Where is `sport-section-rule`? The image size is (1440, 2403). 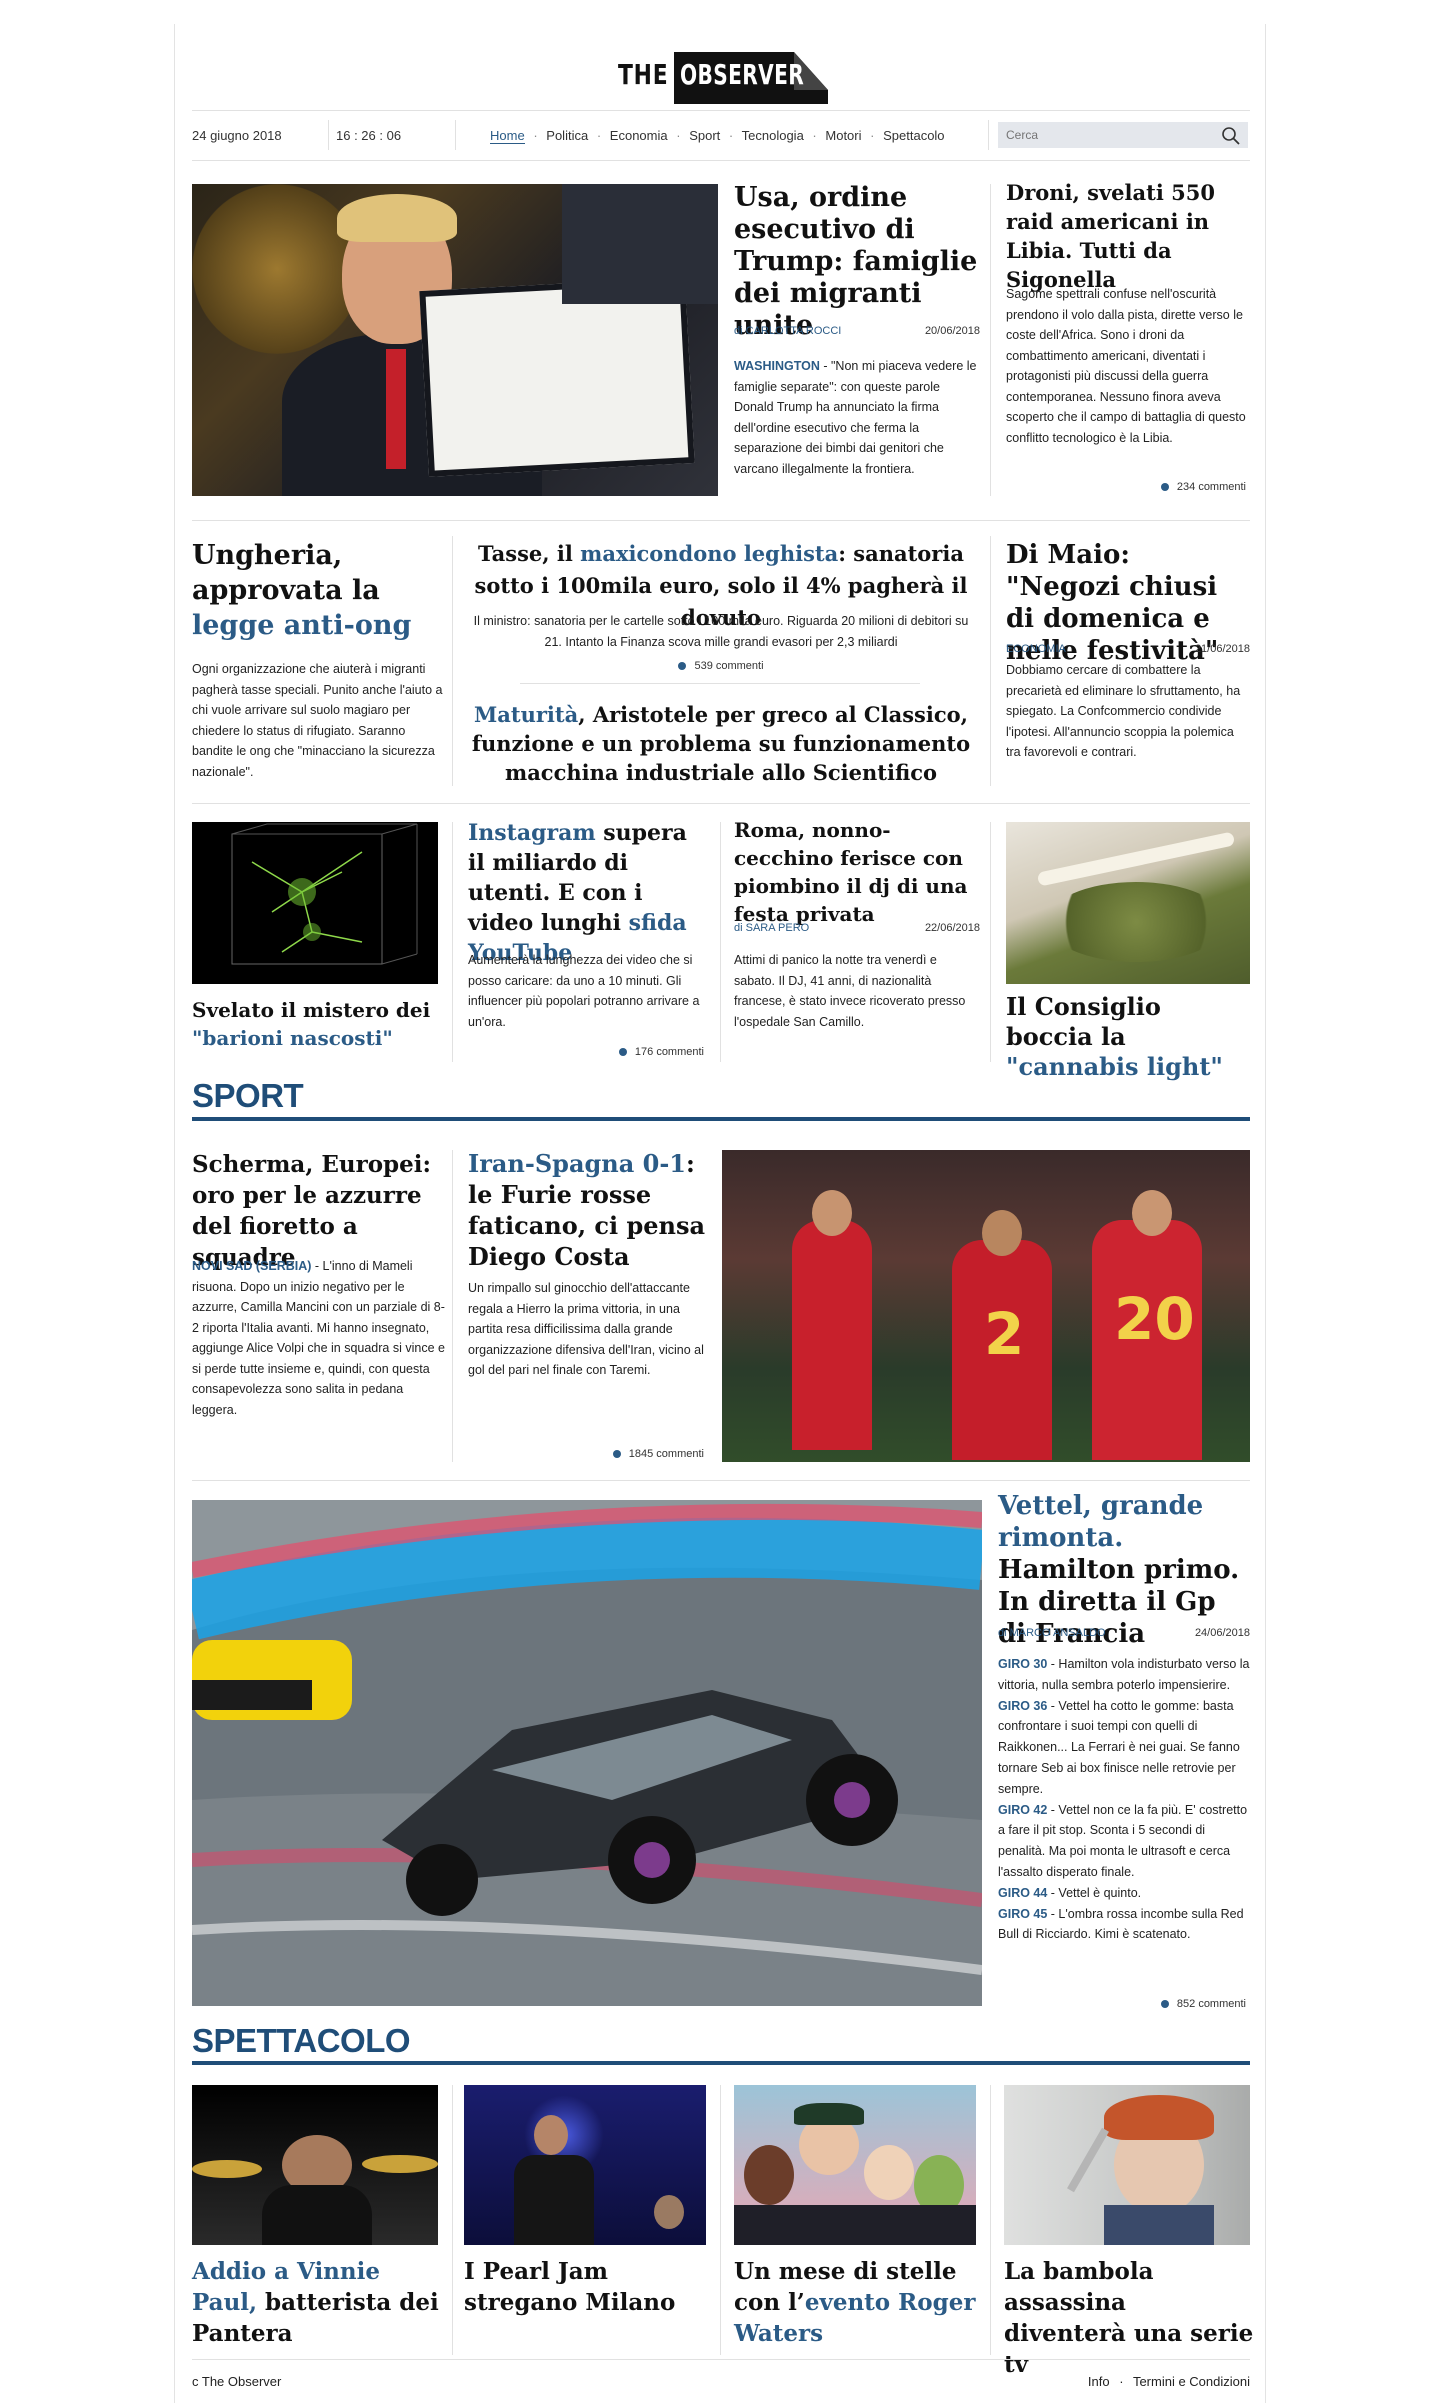
sport-section-rule is located at coordinates (721, 1119).